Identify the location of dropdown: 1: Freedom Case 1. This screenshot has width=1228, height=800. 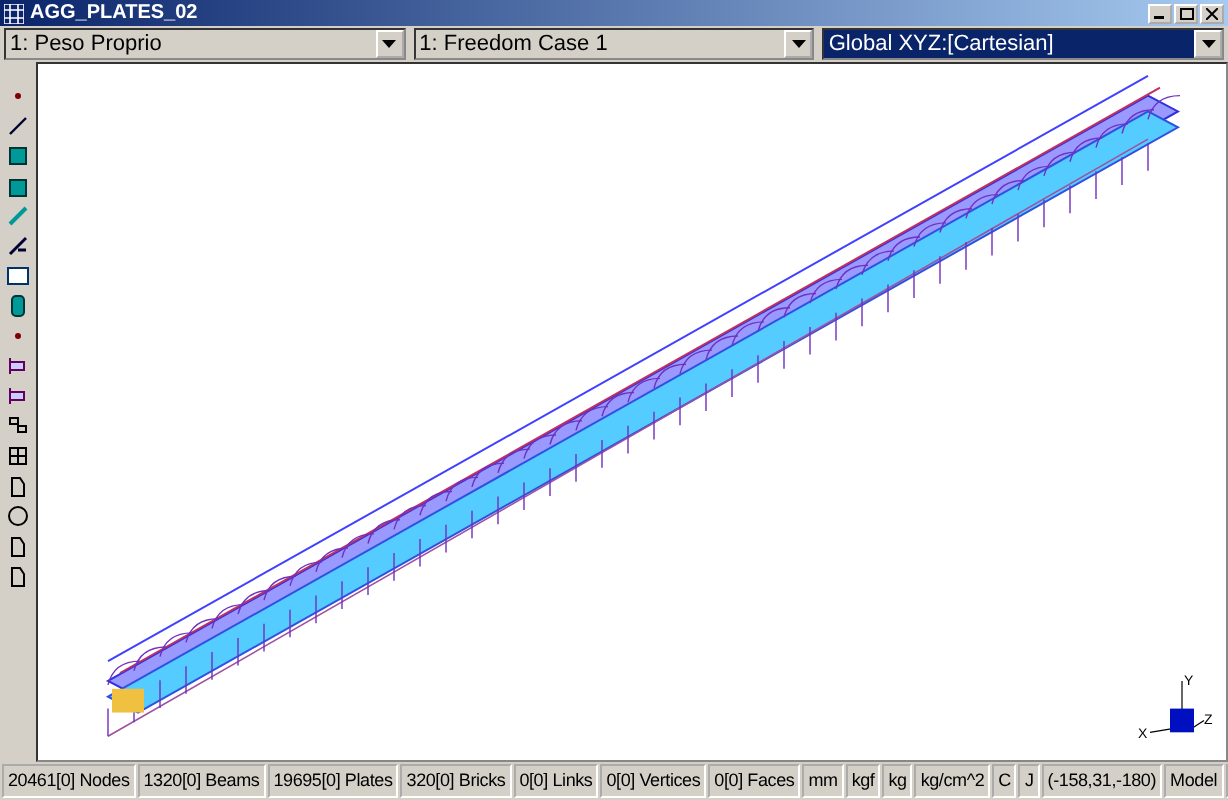
(614, 44).